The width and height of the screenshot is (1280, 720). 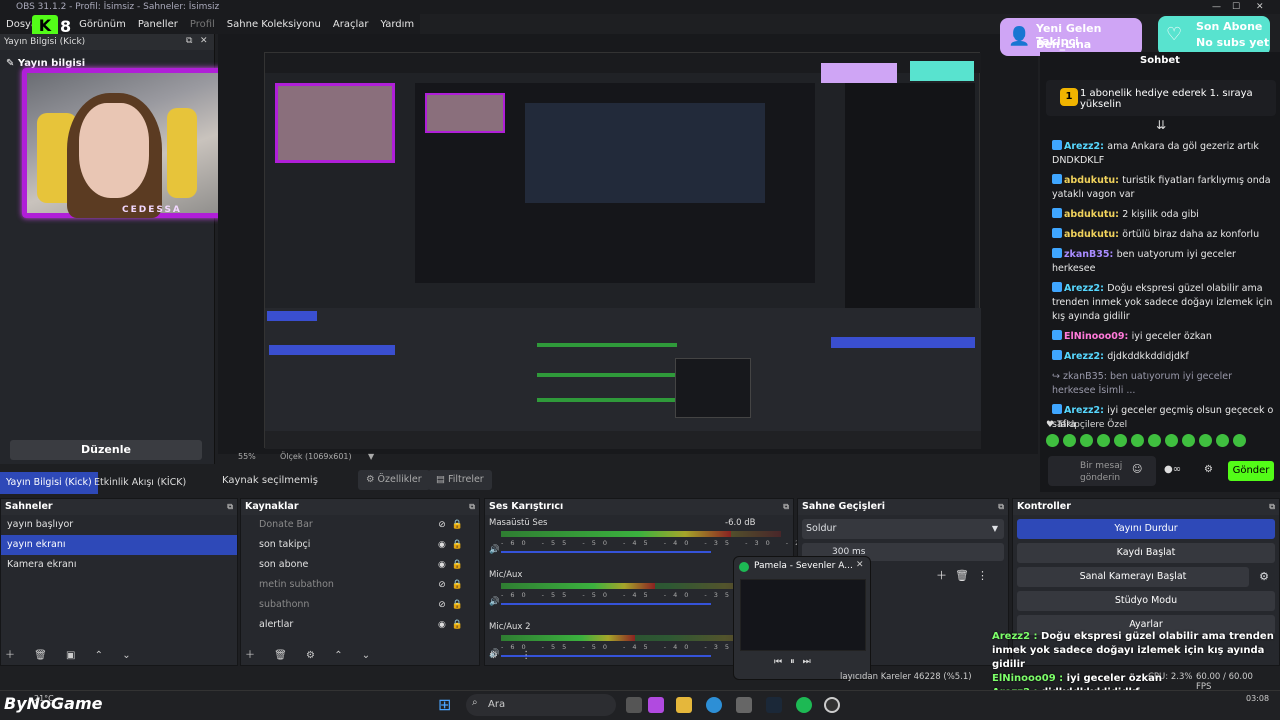 What do you see at coordinates (832, 705) in the screenshot?
I see `obs-icon` at bounding box center [832, 705].